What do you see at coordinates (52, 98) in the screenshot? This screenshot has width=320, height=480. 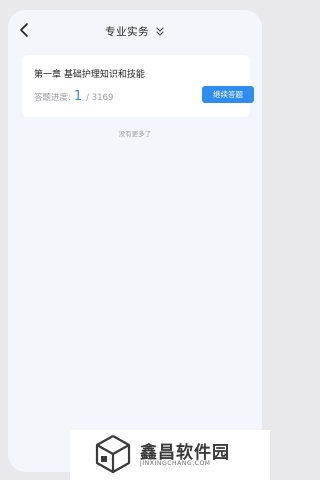 I see `progress-label: 答题进度:` at bounding box center [52, 98].